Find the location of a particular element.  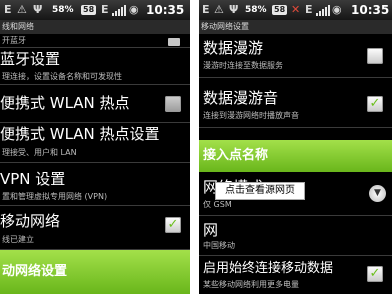

checkbox-icon is located at coordinates (174, 42).